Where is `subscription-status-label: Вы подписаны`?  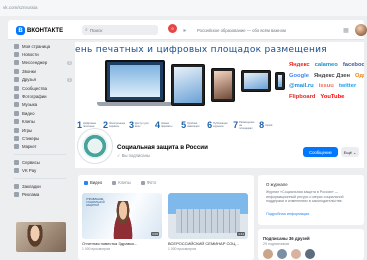 subscription-status-label: Вы подписаны is located at coordinates (135, 155).